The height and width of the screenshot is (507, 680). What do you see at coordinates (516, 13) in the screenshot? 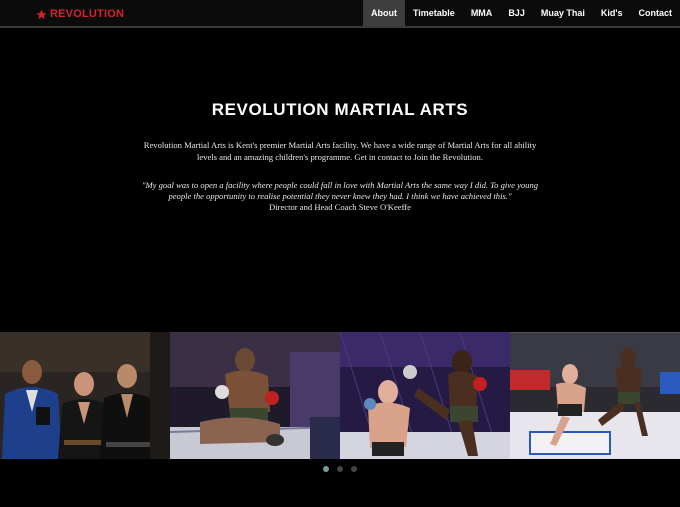
I see `nav-item-bjj: BJJ` at bounding box center [516, 13].